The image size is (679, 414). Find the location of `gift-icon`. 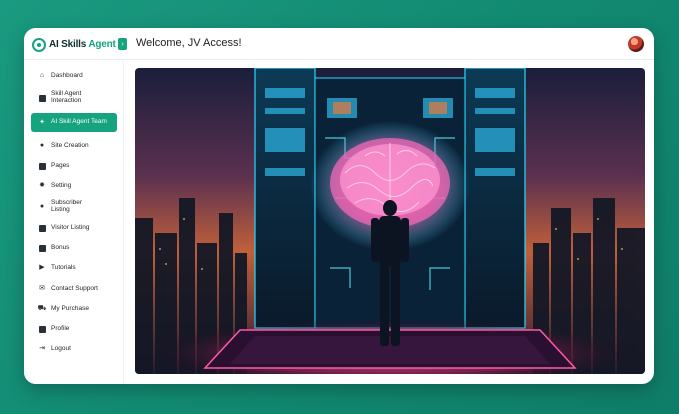

gift-icon is located at coordinates (42, 248).